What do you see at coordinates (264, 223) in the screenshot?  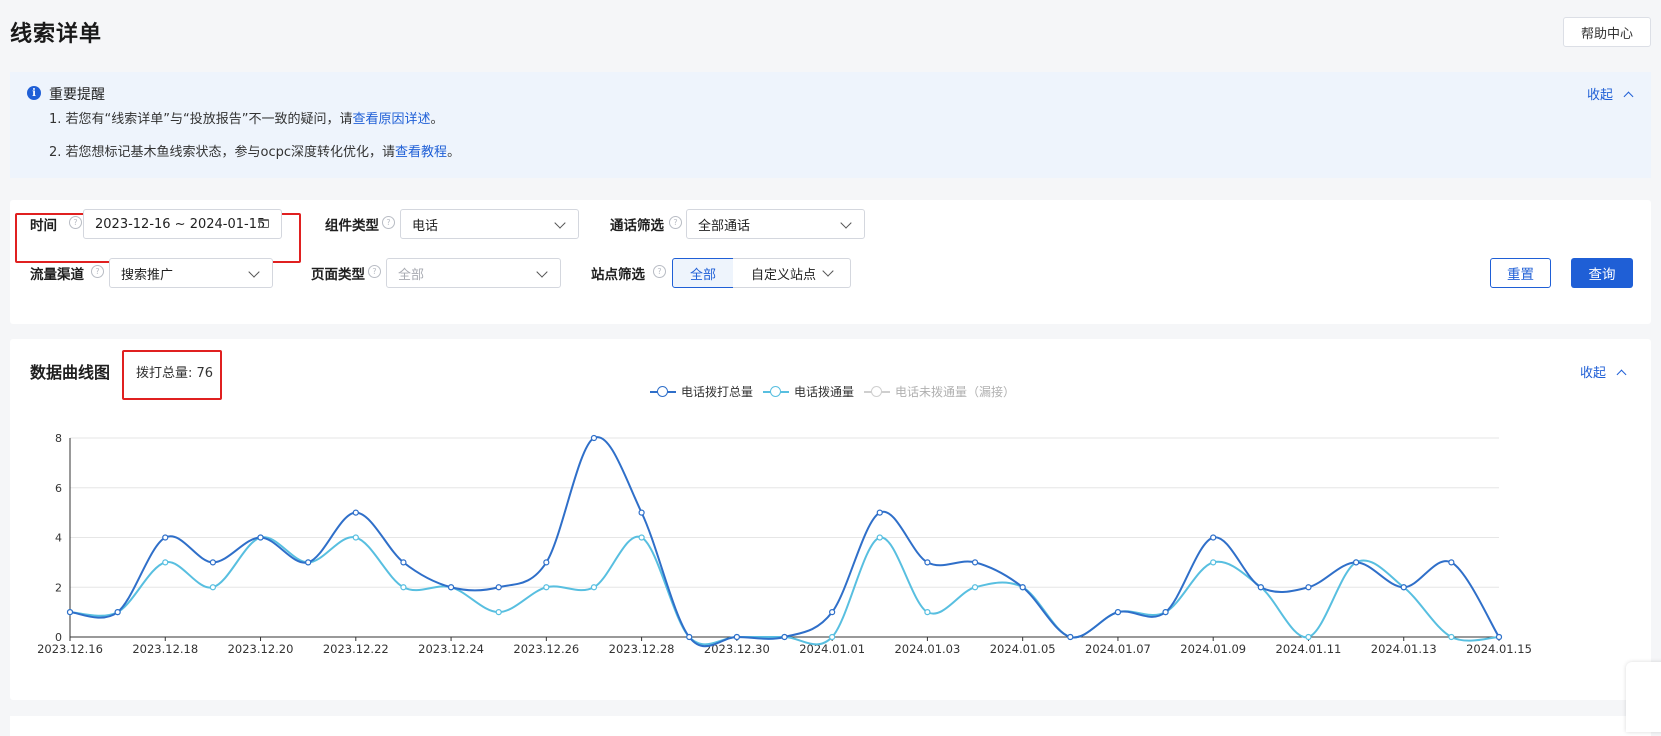 I see `calendar-icon` at bounding box center [264, 223].